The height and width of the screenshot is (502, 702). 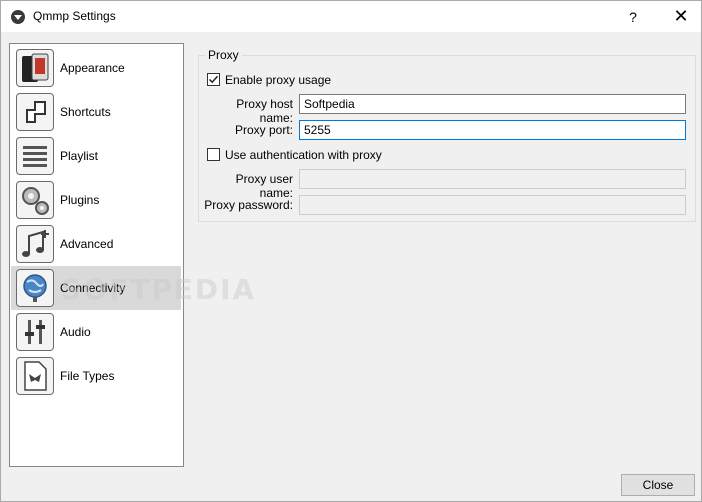 I want to click on proxy-group-title: Proxy, so click(x=223, y=55).